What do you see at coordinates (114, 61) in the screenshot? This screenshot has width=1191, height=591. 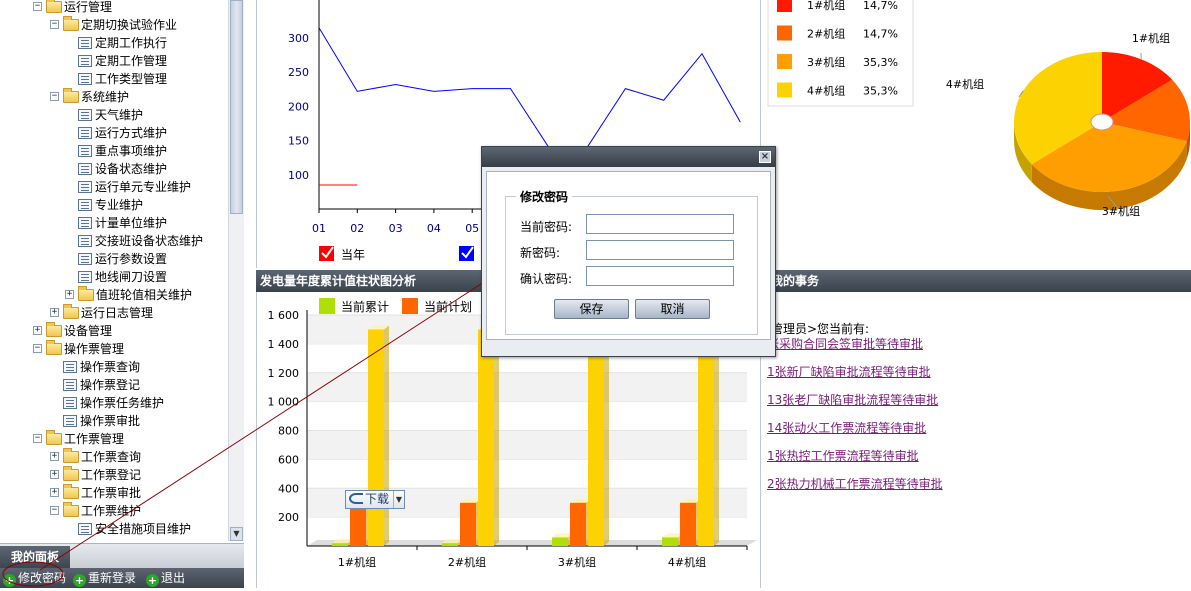 I see `tree-item: 定期工作管理` at bounding box center [114, 61].